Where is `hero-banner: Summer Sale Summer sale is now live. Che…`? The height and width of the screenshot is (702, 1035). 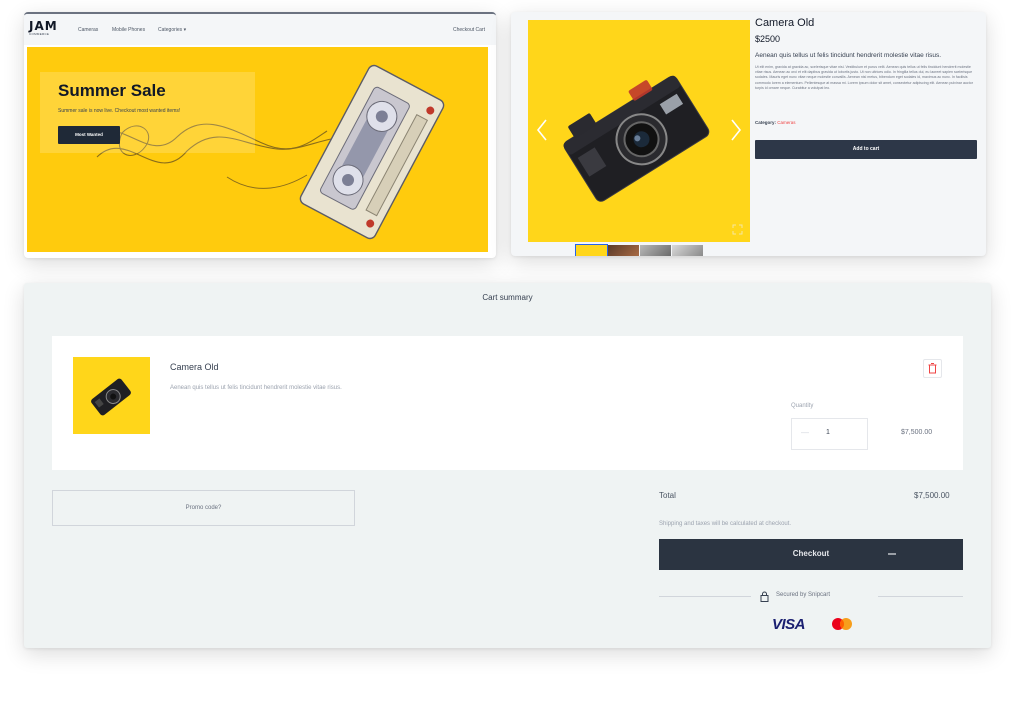 hero-banner: Summer Sale Summer sale is now live. Che… is located at coordinates (257, 149).